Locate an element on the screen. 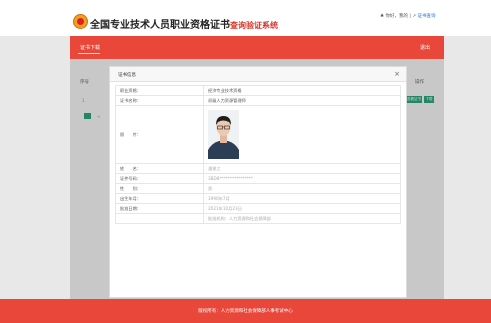 The image size is (491, 323). copyright-text: 版权所有：人力资源和社会保障部人事考试中心 is located at coordinates (245, 311).